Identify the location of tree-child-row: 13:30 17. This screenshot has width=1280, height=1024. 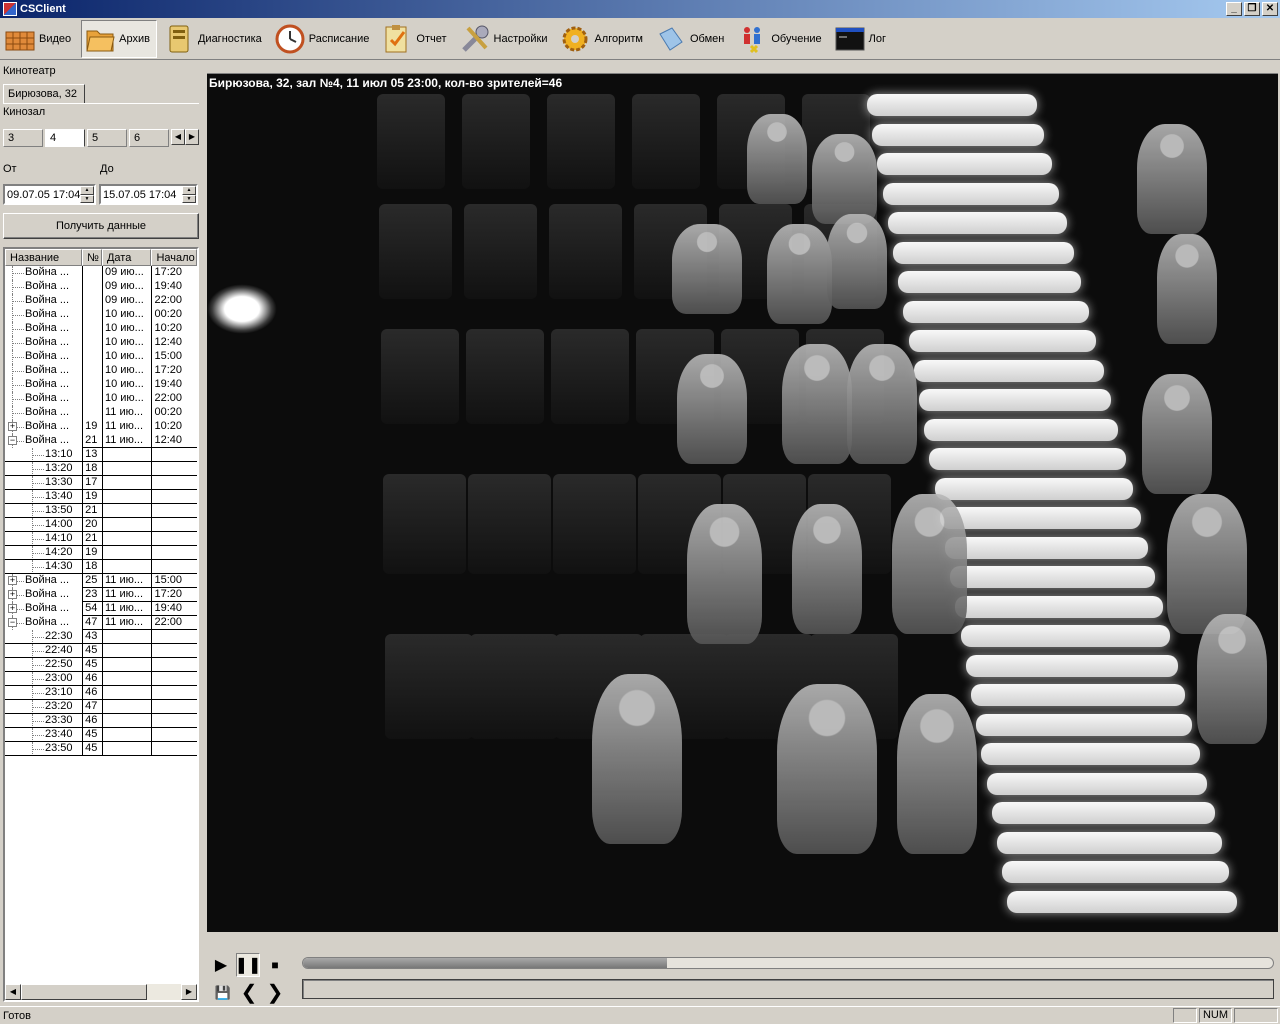
(101, 483).